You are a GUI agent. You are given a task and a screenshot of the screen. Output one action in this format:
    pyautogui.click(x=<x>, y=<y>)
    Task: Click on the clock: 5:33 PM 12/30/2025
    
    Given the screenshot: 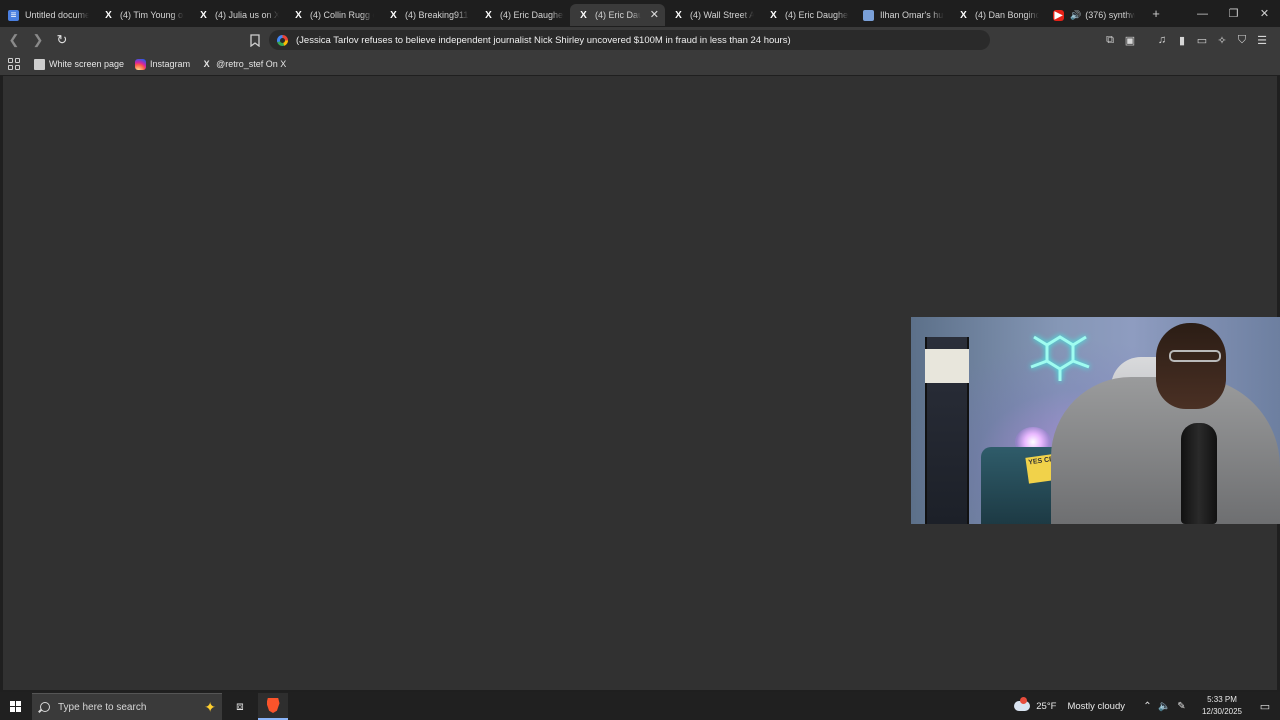 What is the action you would take?
    pyautogui.click(x=1222, y=706)
    